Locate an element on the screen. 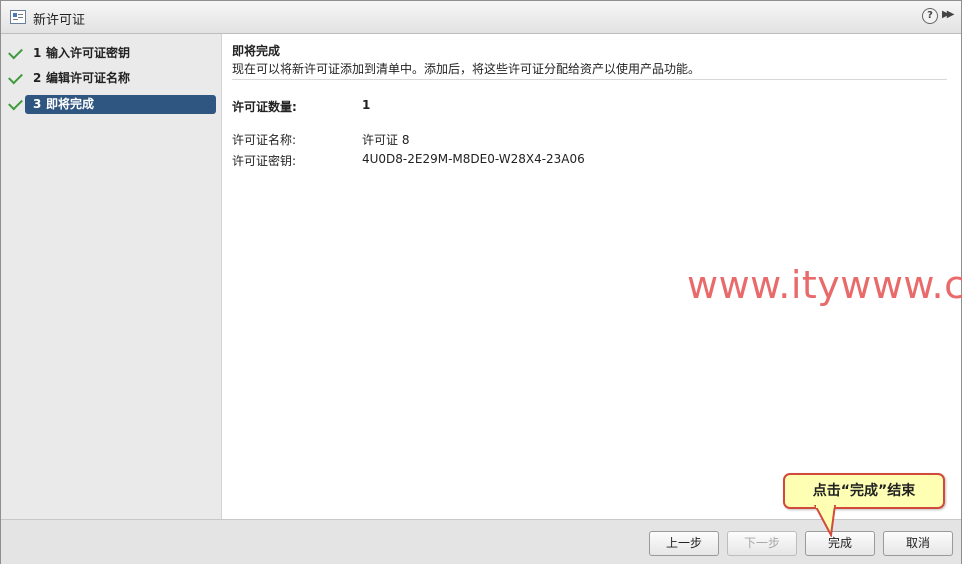 Image resolution: width=962 pixels, height=564 pixels. expand-icon: ▶▶ is located at coordinates (948, 14).